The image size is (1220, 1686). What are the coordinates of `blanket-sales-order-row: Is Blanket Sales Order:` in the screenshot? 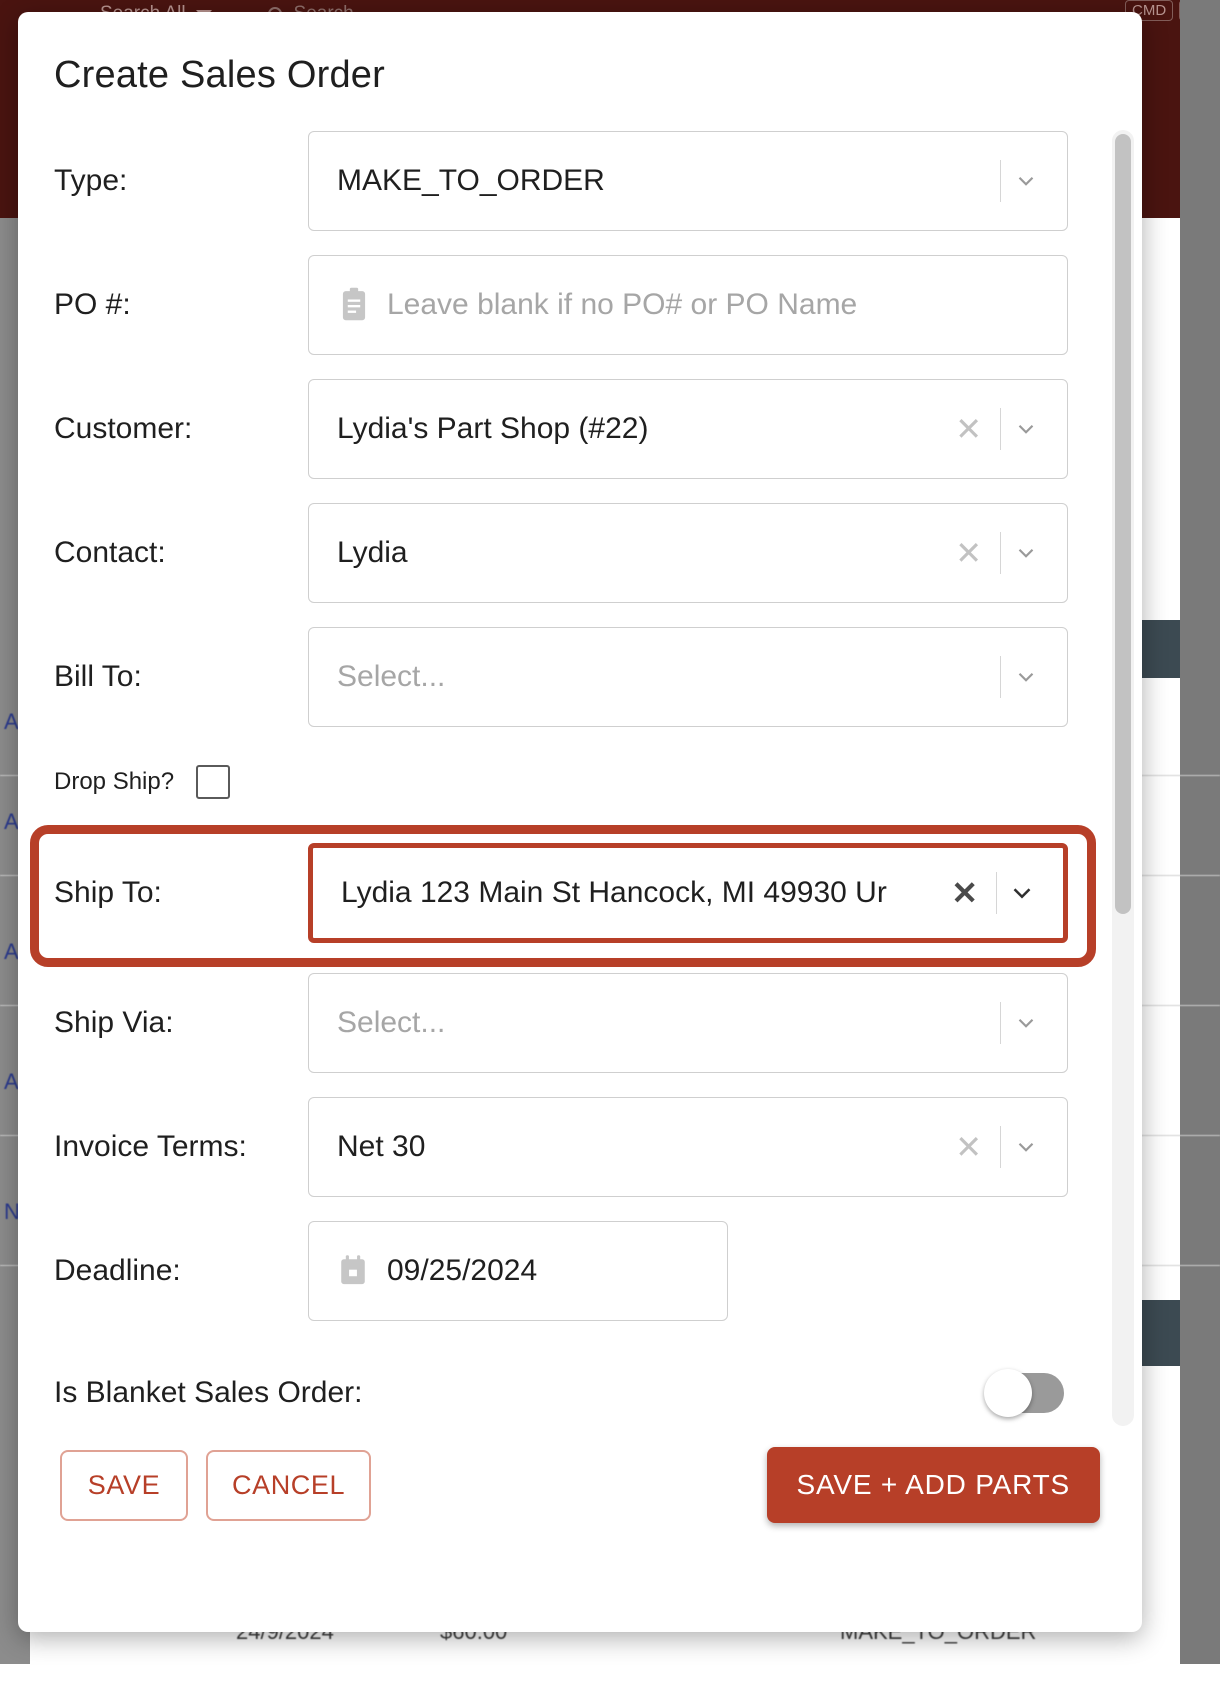 It's located at (580, 1387).